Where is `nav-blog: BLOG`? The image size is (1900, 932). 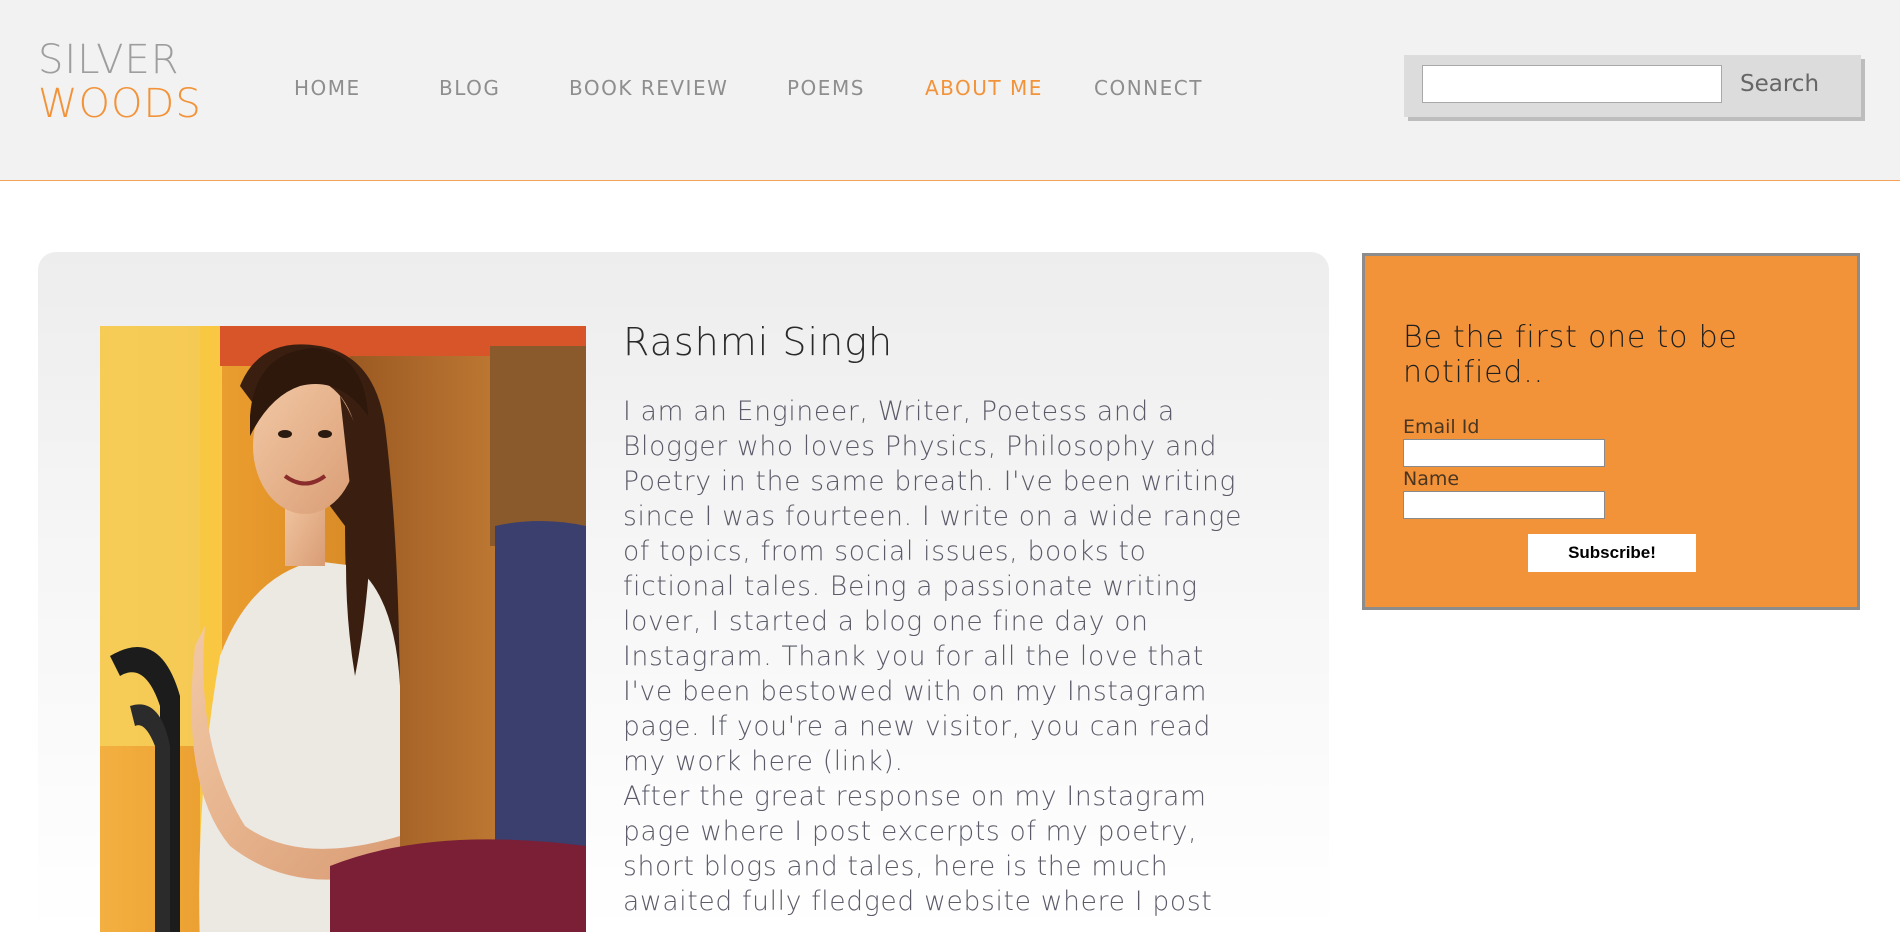 nav-blog: BLOG is located at coordinates (469, 88).